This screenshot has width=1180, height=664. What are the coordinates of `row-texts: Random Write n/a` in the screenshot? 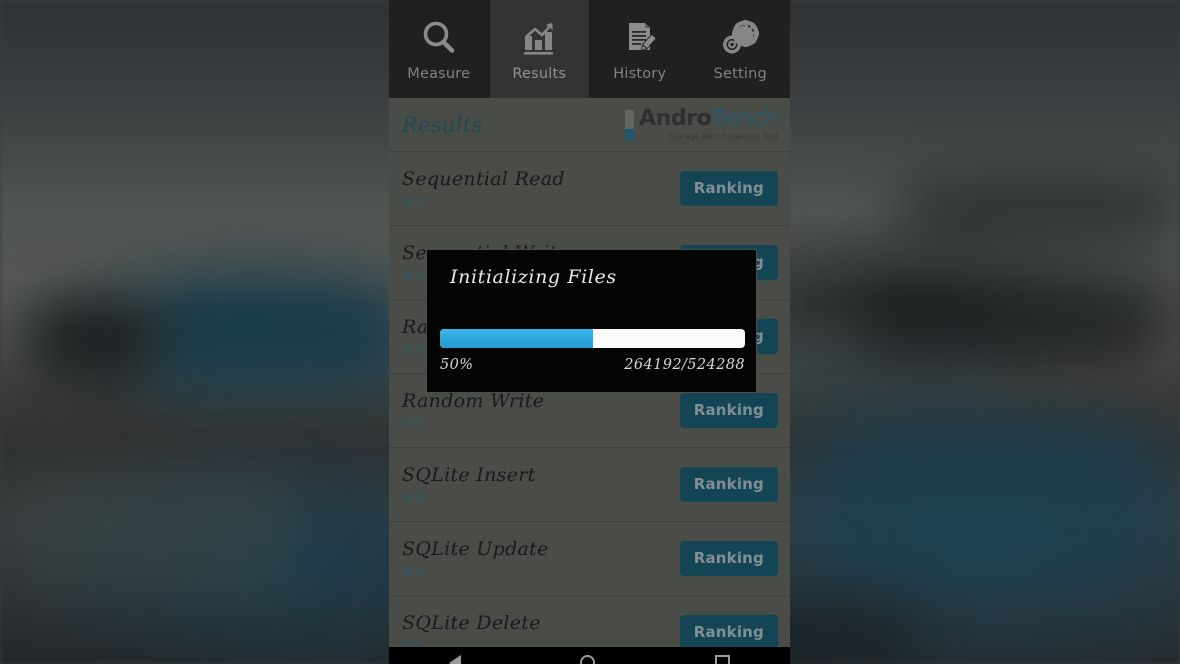 It's located at (473, 410).